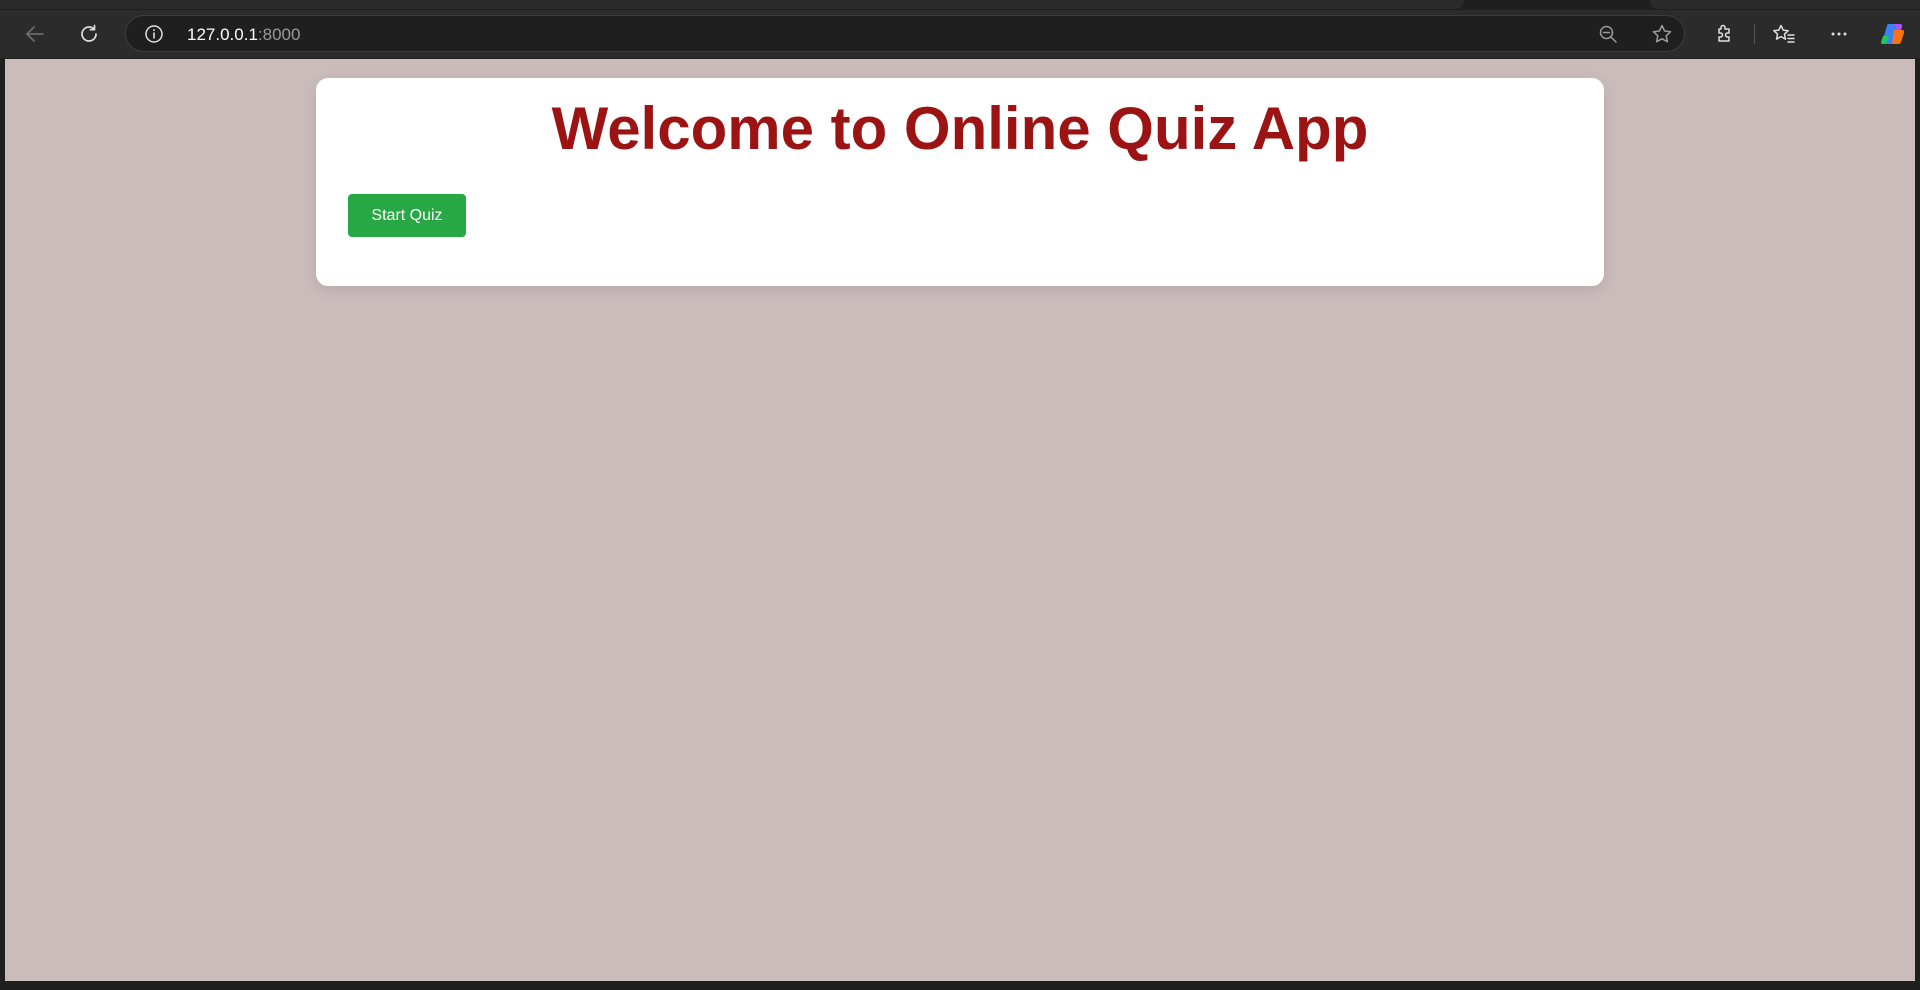  Describe the element at coordinates (905, 33) in the screenshot. I see `address-bar: 127.0.0.1:8000` at that location.